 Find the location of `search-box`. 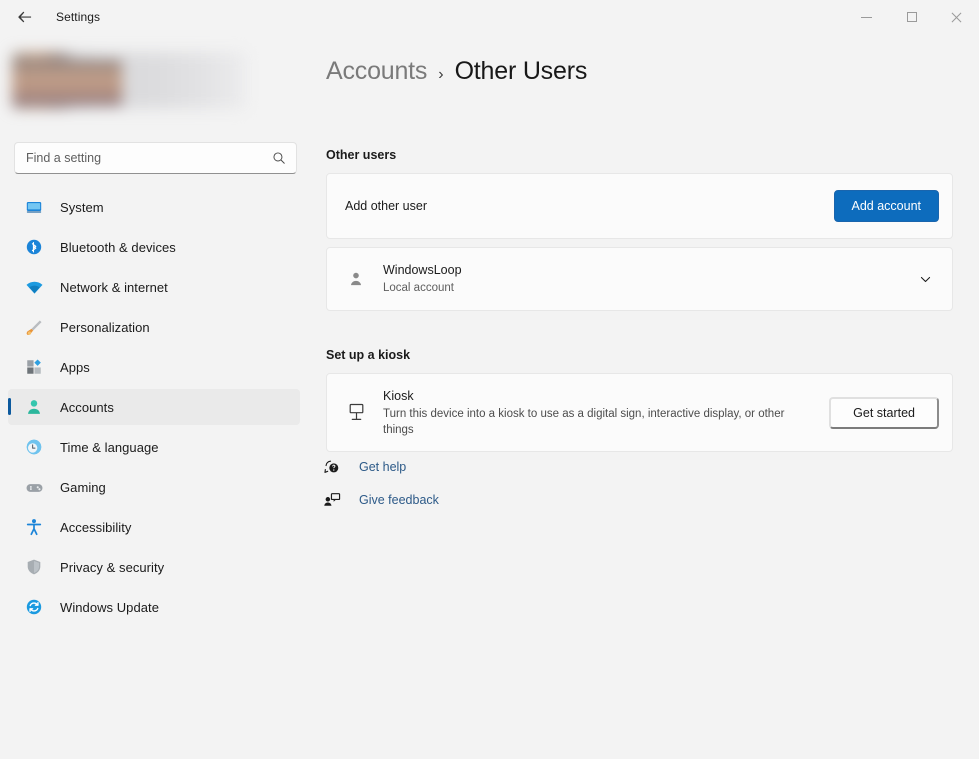

search-box is located at coordinates (155, 158).